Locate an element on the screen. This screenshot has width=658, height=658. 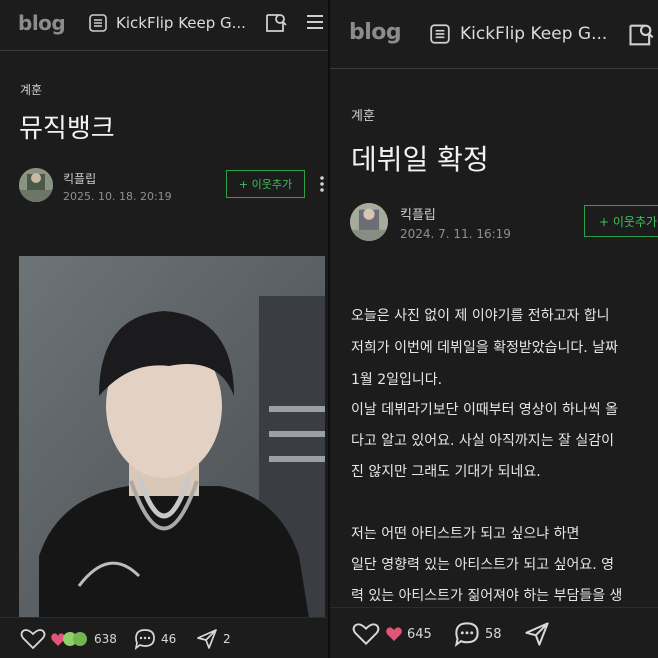
body-line: 다고 알고 있어요. 사실 아직까지는 잘 실감이 is located at coordinates (482, 441).